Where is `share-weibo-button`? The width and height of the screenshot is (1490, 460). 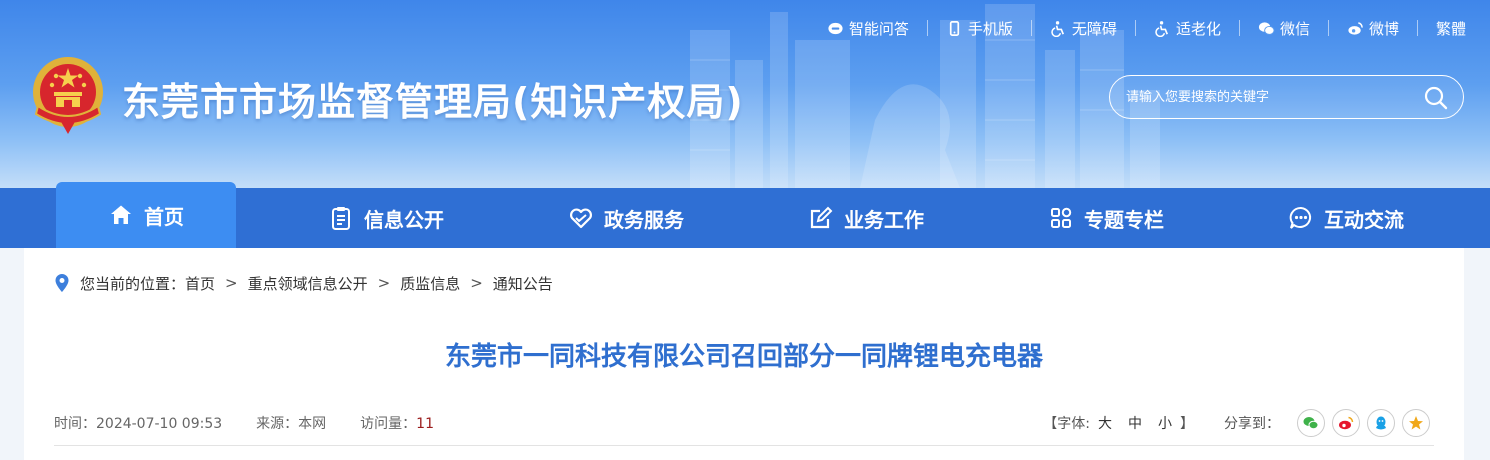
share-weibo-button is located at coordinates (1346, 423).